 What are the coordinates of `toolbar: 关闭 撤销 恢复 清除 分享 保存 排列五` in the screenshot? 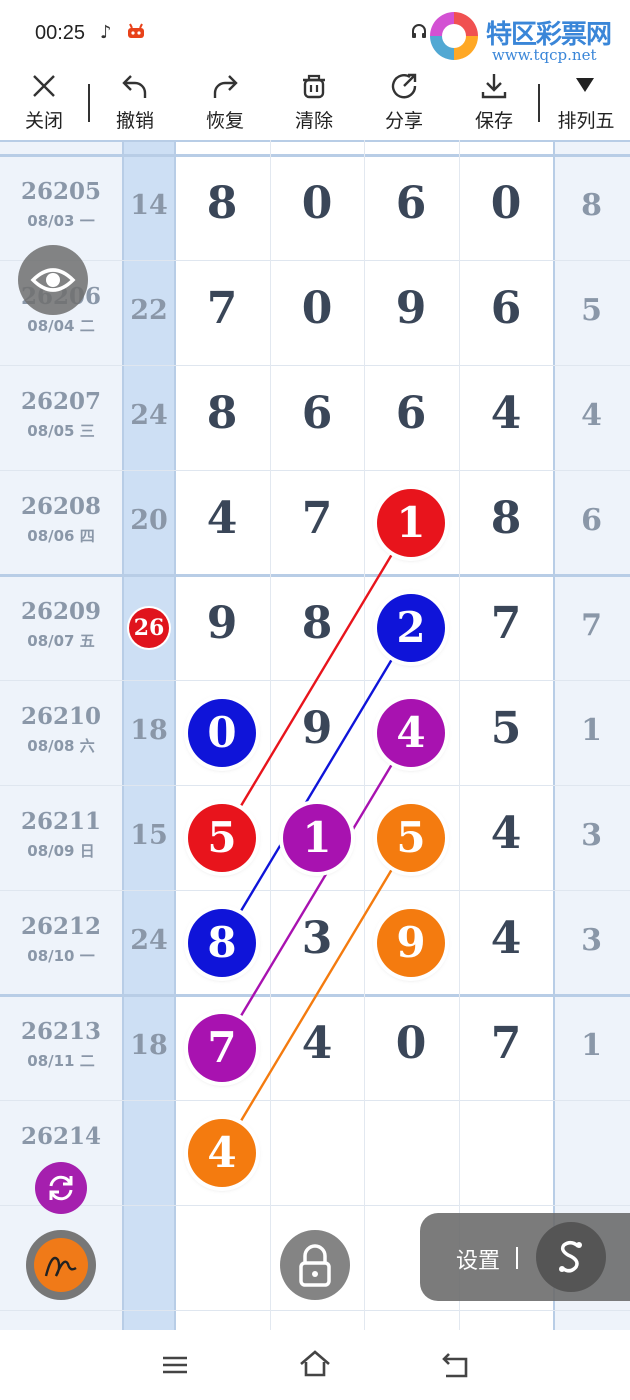 It's located at (315, 103).